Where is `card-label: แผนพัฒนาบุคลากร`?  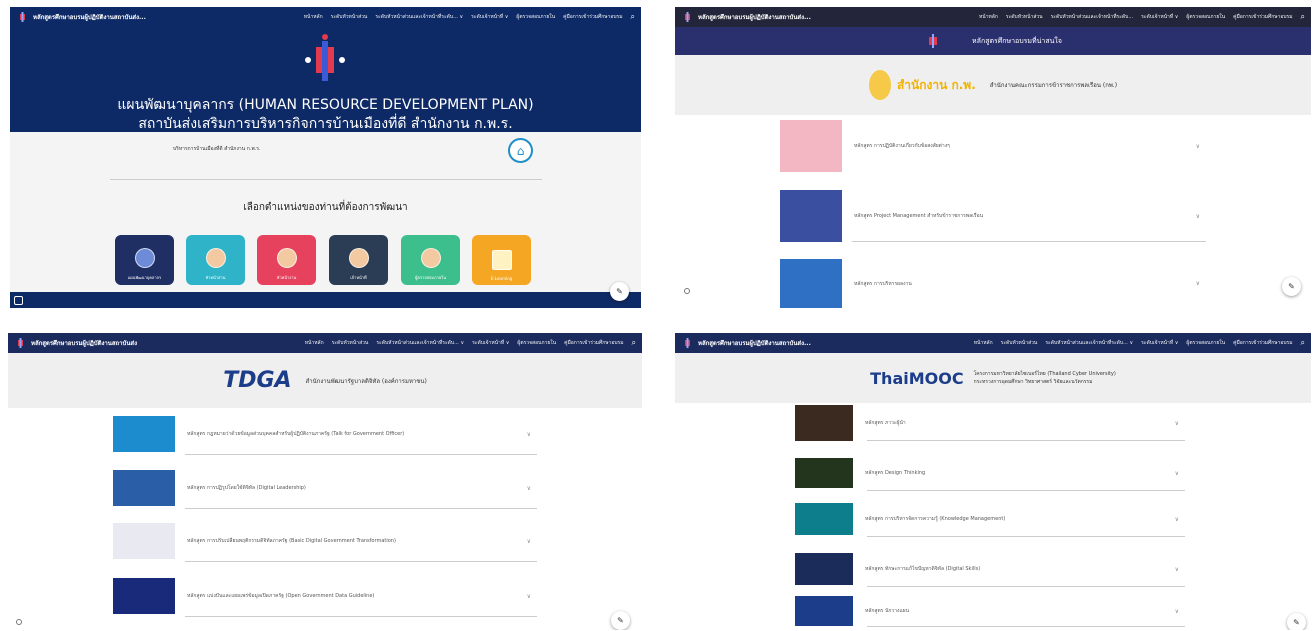 card-label: แผนพัฒนาบุคลากร is located at coordinates (144, 277).